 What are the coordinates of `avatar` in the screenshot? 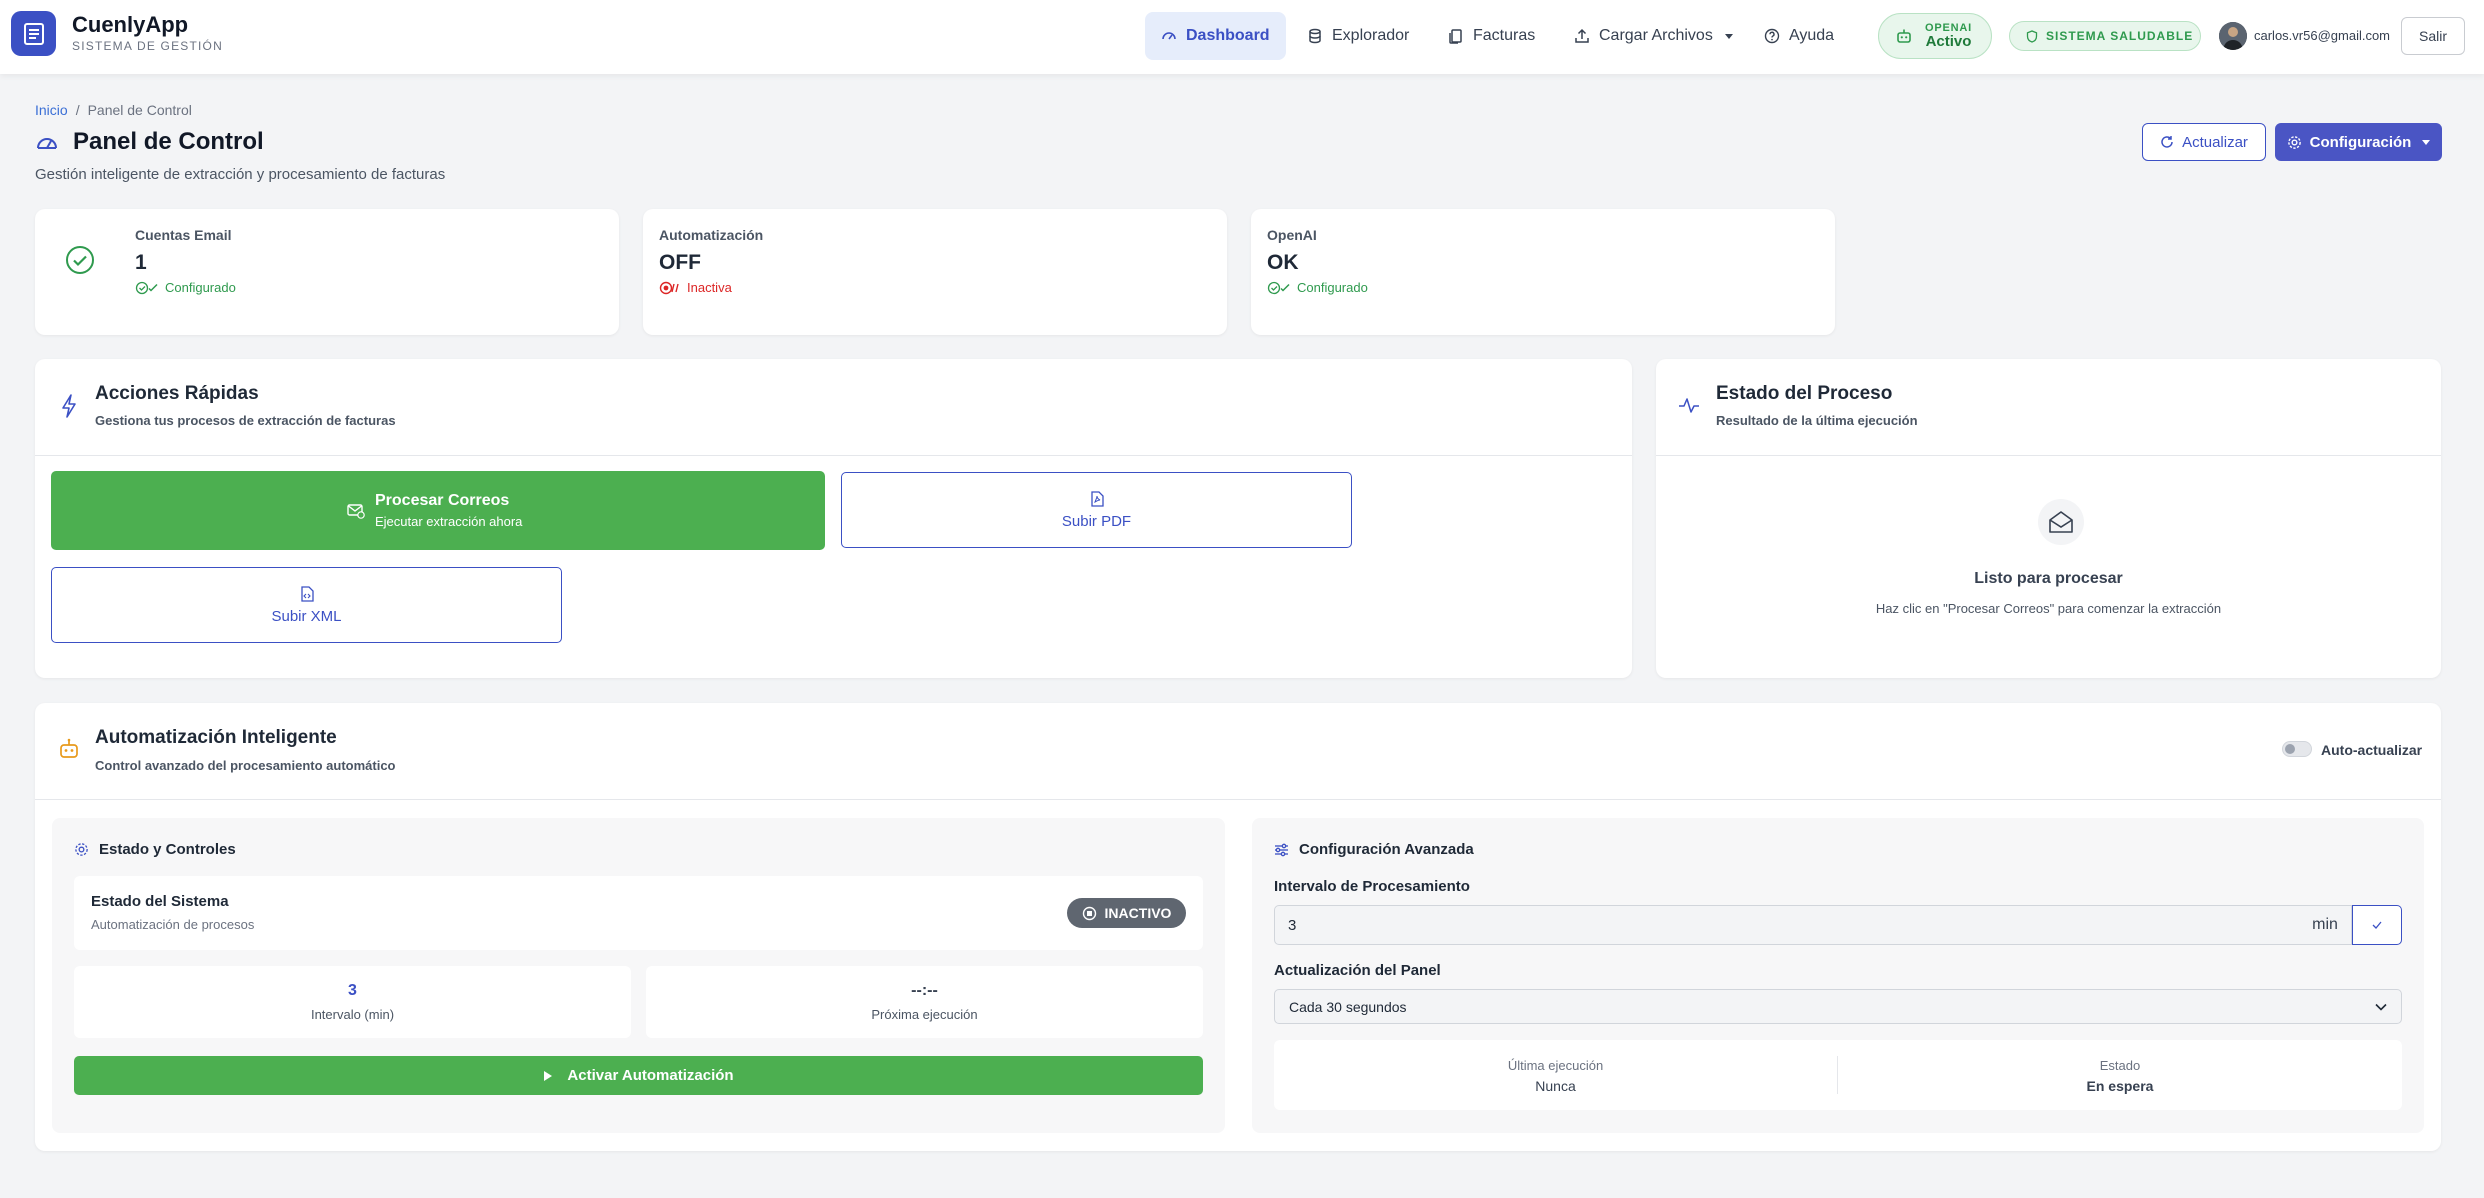 It's located at (2233, 36).